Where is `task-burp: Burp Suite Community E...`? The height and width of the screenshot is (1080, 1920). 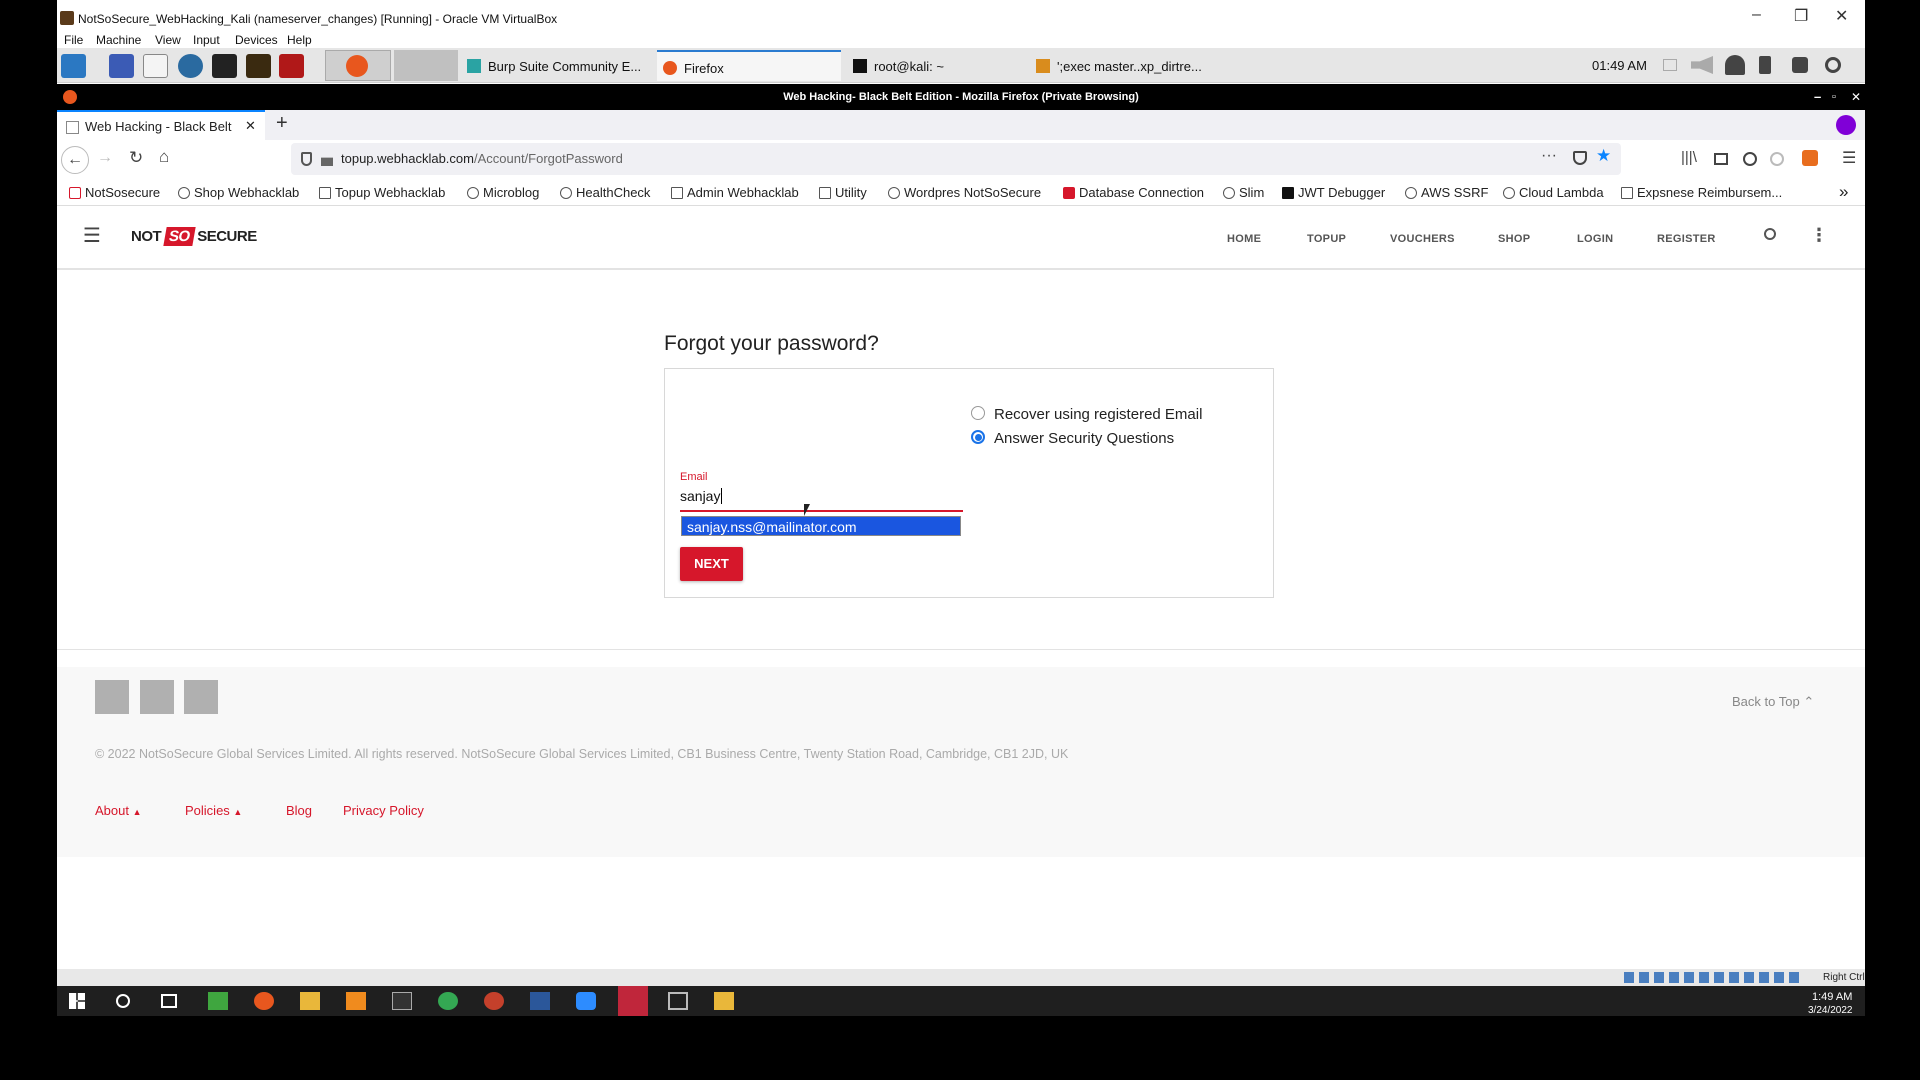 task-burp: Burp Suite Community E... is located at coordinates (561, 65).